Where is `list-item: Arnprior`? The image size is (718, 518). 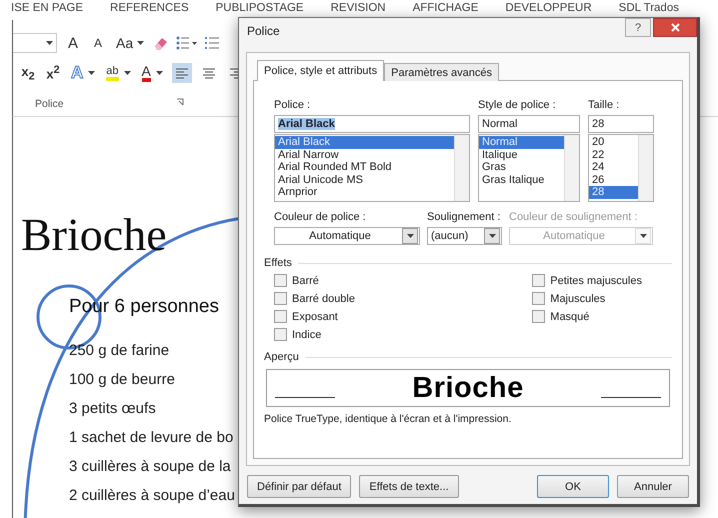
list-item: Arnprior is located at coordinates (364, 192).